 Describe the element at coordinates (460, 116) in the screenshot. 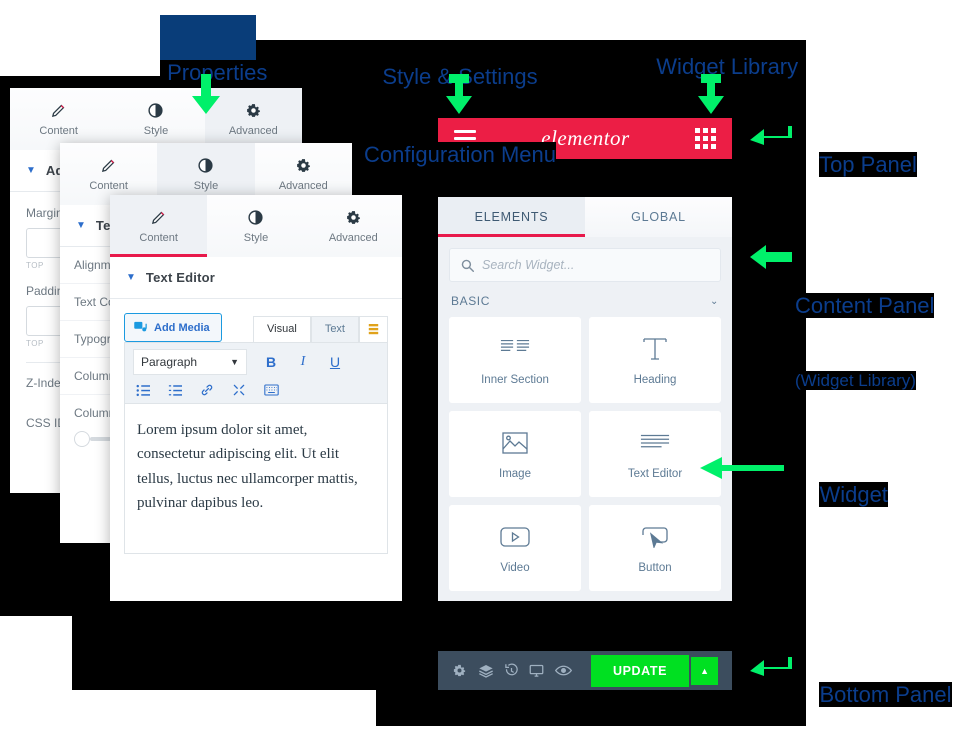

I see `annotation-style-settings: Style & Settings Configuration Menu` at that location.